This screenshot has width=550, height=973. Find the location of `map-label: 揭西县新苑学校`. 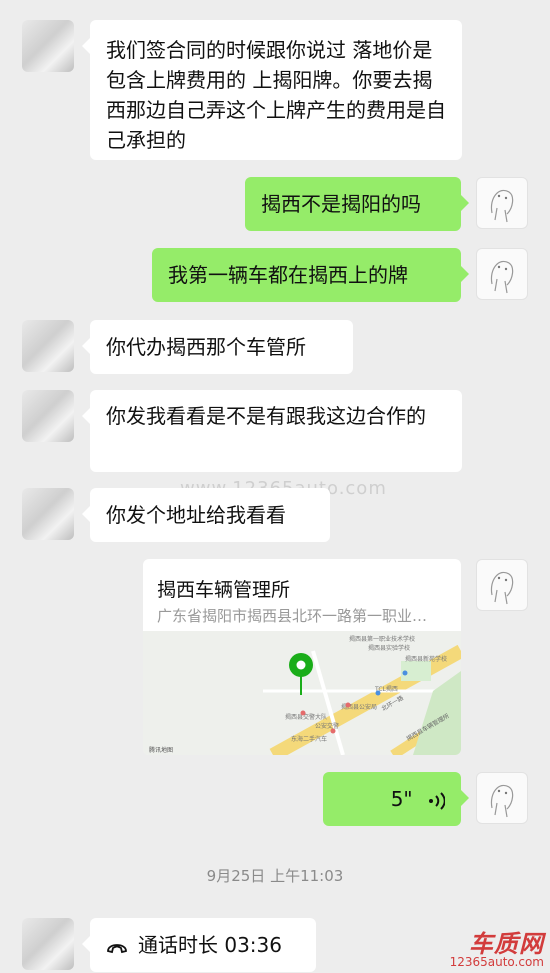

map-label: 揭西县新苑学校 is located at coordinates (426, 659).